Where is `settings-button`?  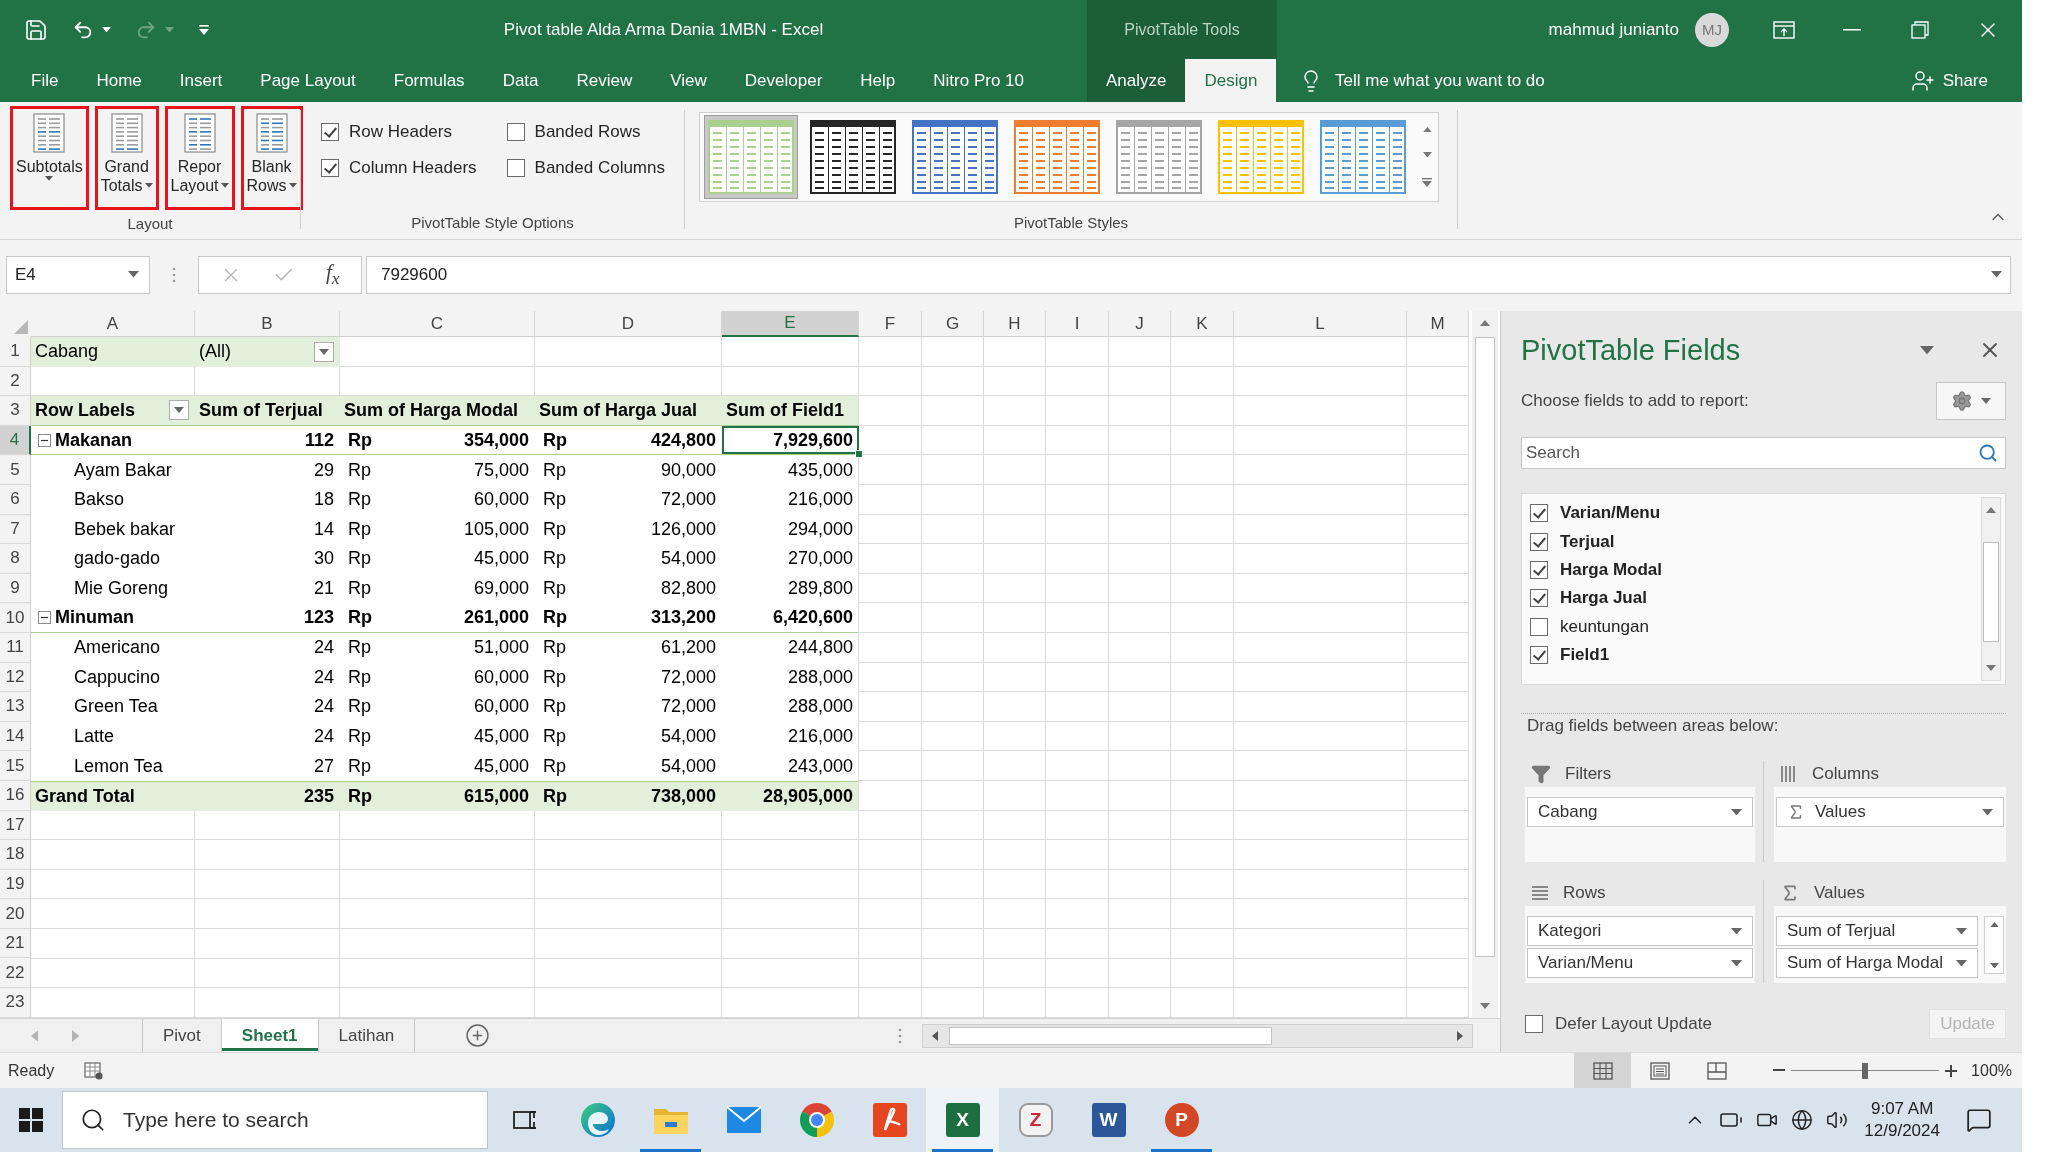
settings-button is located at coordinates (1971, 401).